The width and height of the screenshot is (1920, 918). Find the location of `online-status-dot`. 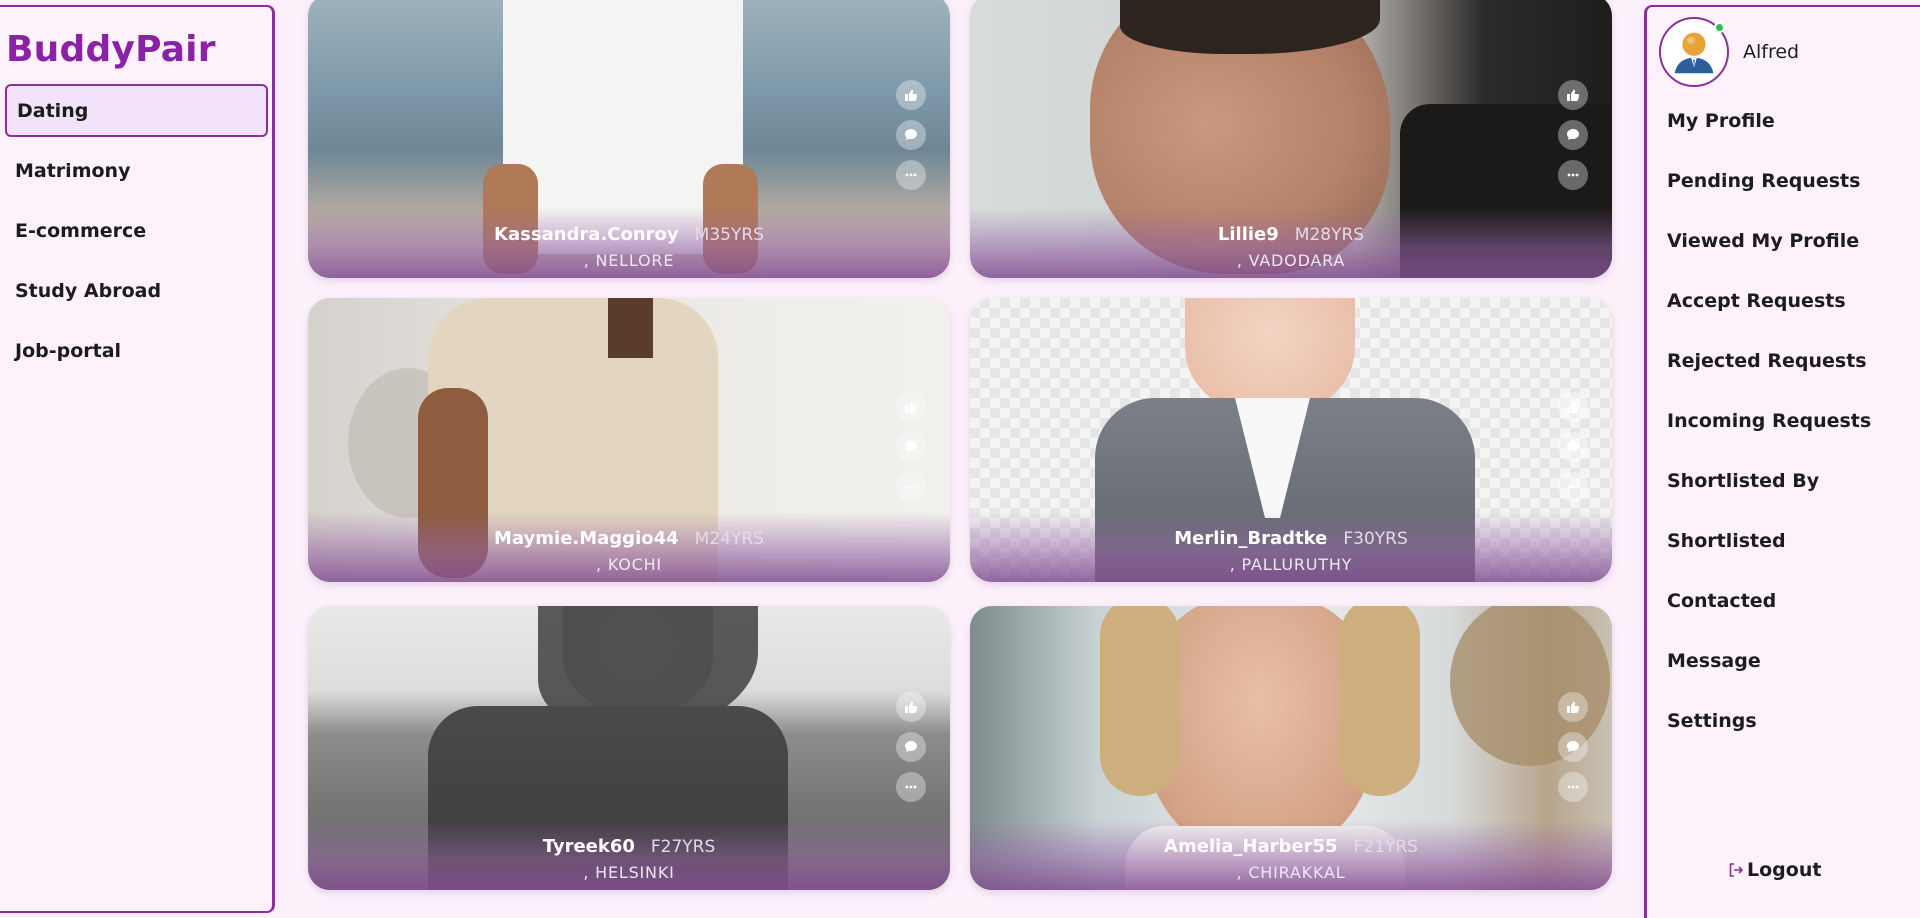

online-status-dot is located at coordinates (1719, 27).